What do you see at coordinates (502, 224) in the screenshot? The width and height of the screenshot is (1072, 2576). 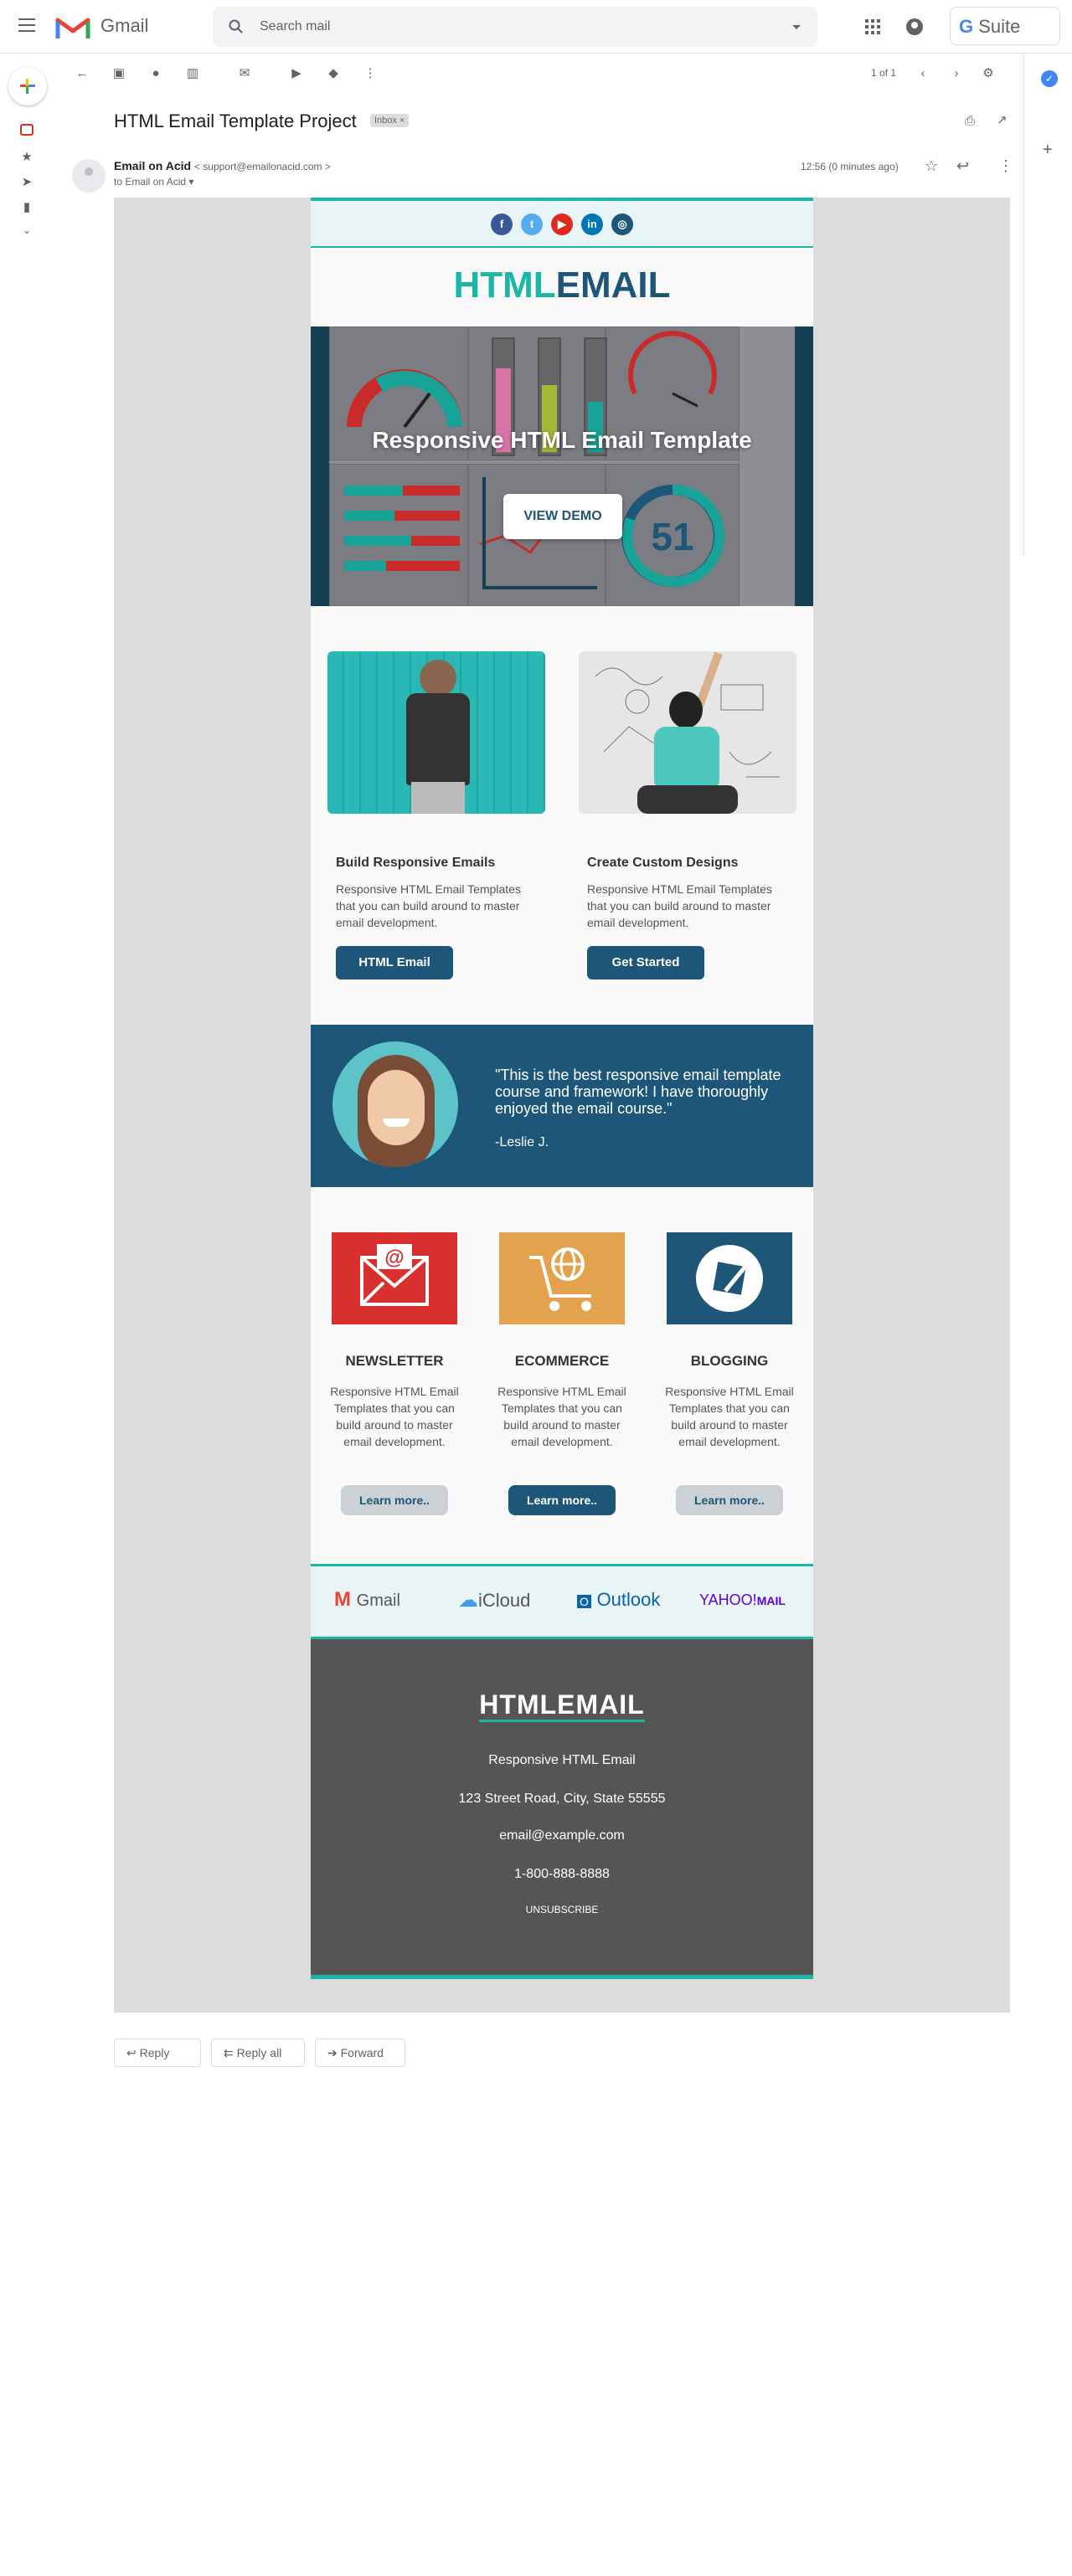 I see `facebook-icon: f` at bounding box center [502, 224].